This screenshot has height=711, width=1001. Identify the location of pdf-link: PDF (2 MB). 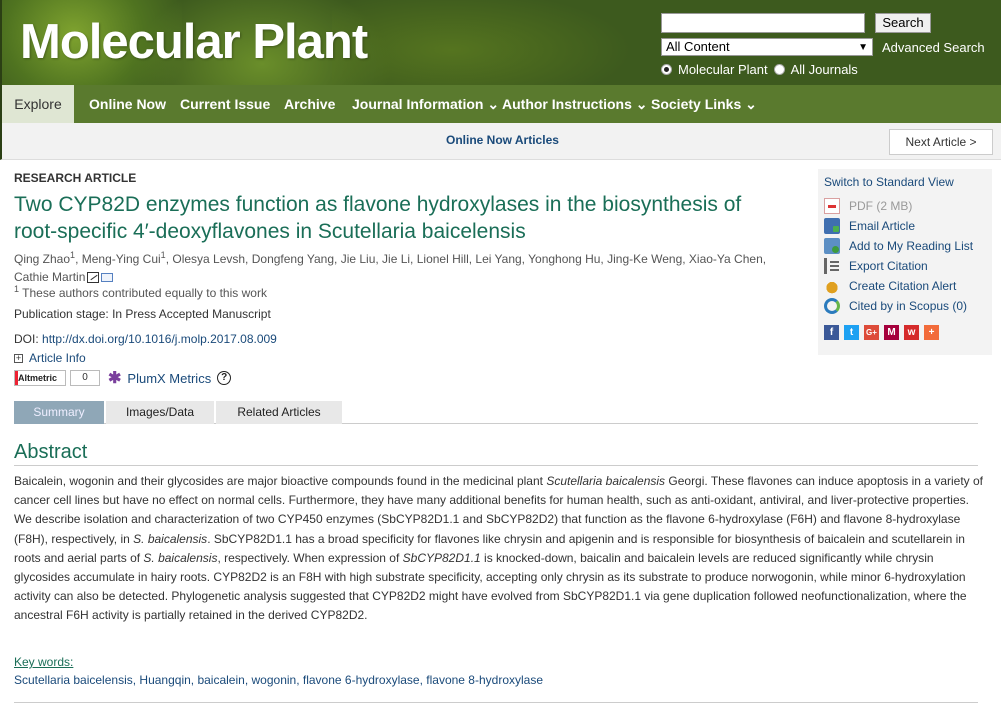
(868, 206).